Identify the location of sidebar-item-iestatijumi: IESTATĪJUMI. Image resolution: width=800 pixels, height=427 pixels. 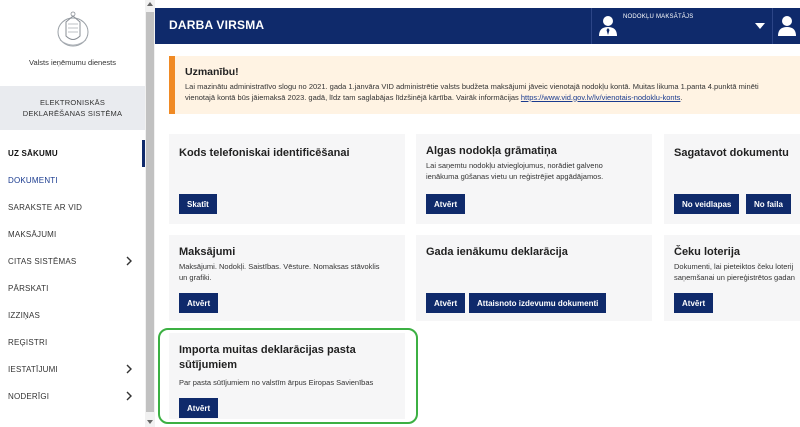
(72, 369).